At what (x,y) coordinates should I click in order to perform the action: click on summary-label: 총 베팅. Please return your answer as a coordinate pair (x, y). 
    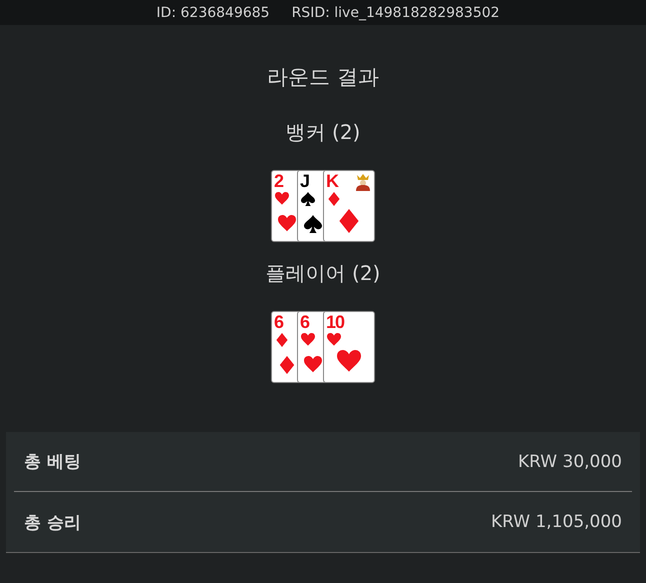
    Looking at the image, I should click on (52, 462).